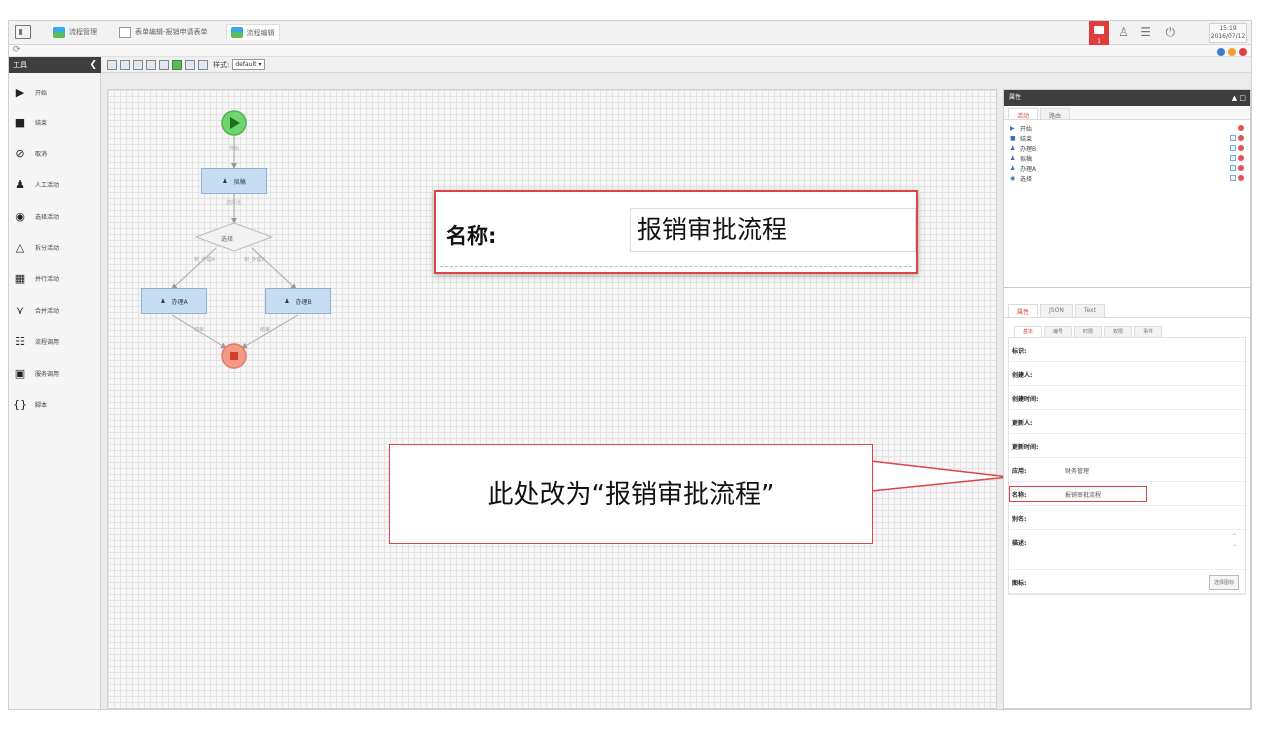 The image size is (1268, 736). Describe the element at coordinates (1055, 114) in the screenshot. I see `tab-routes: 路由` at that location.